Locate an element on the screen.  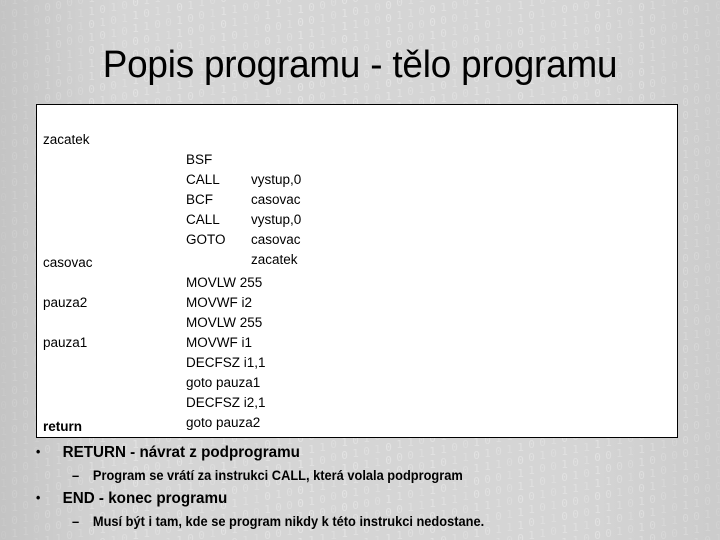
code-row: DECFSZ i2,1 is located at coordinates (357, 381).